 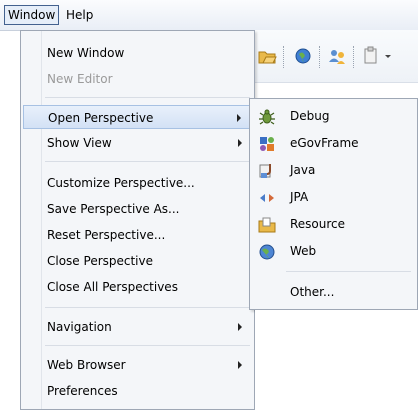 I want to click on menu-item-label: Web Browser, so click(x=86, y=365).